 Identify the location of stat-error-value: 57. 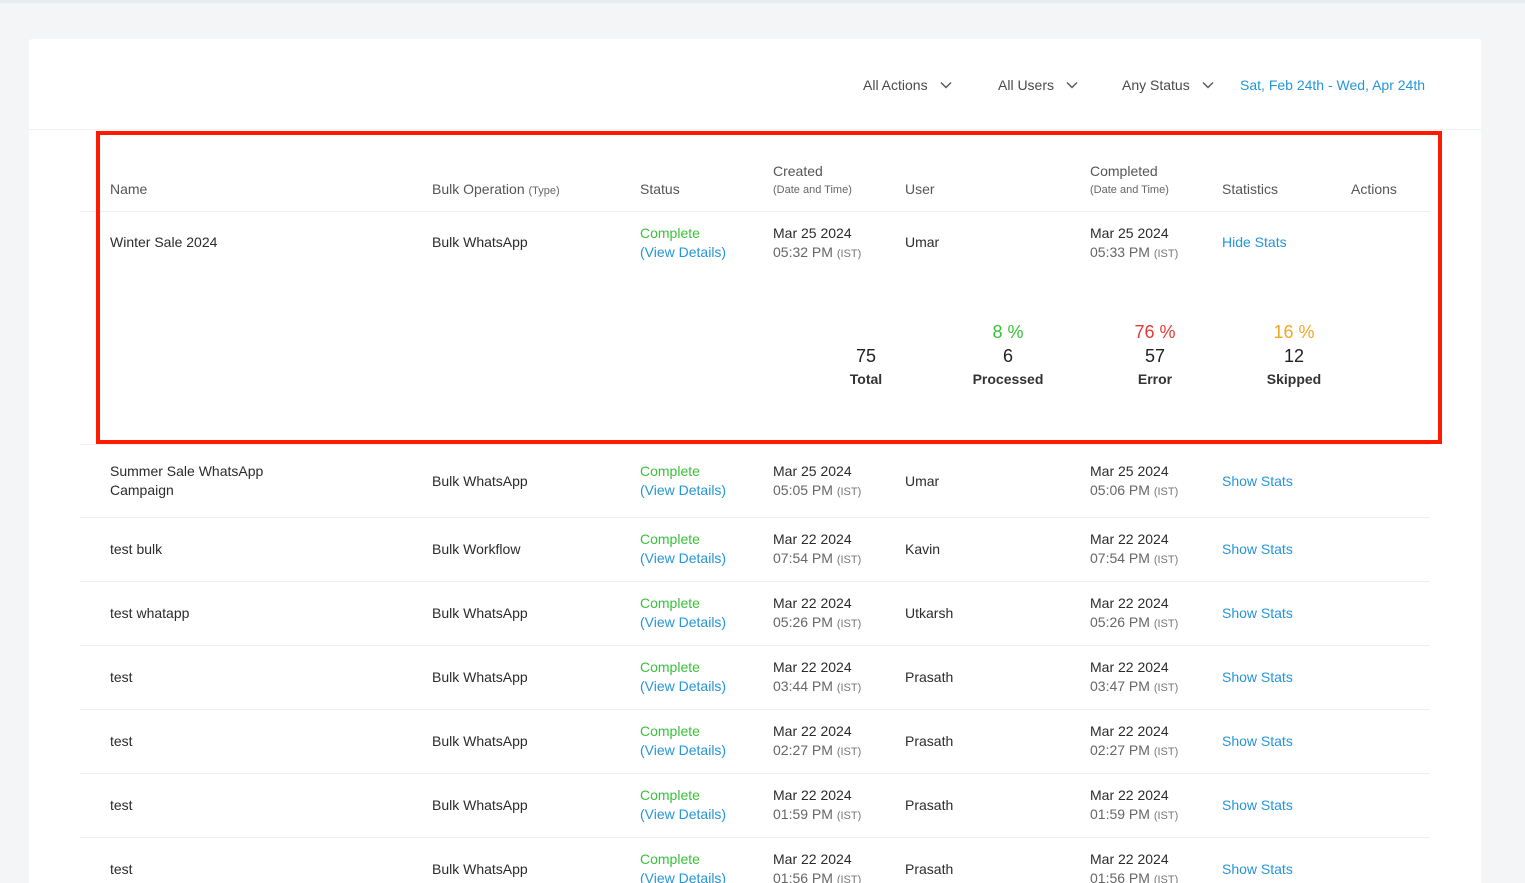
(1155, 356).